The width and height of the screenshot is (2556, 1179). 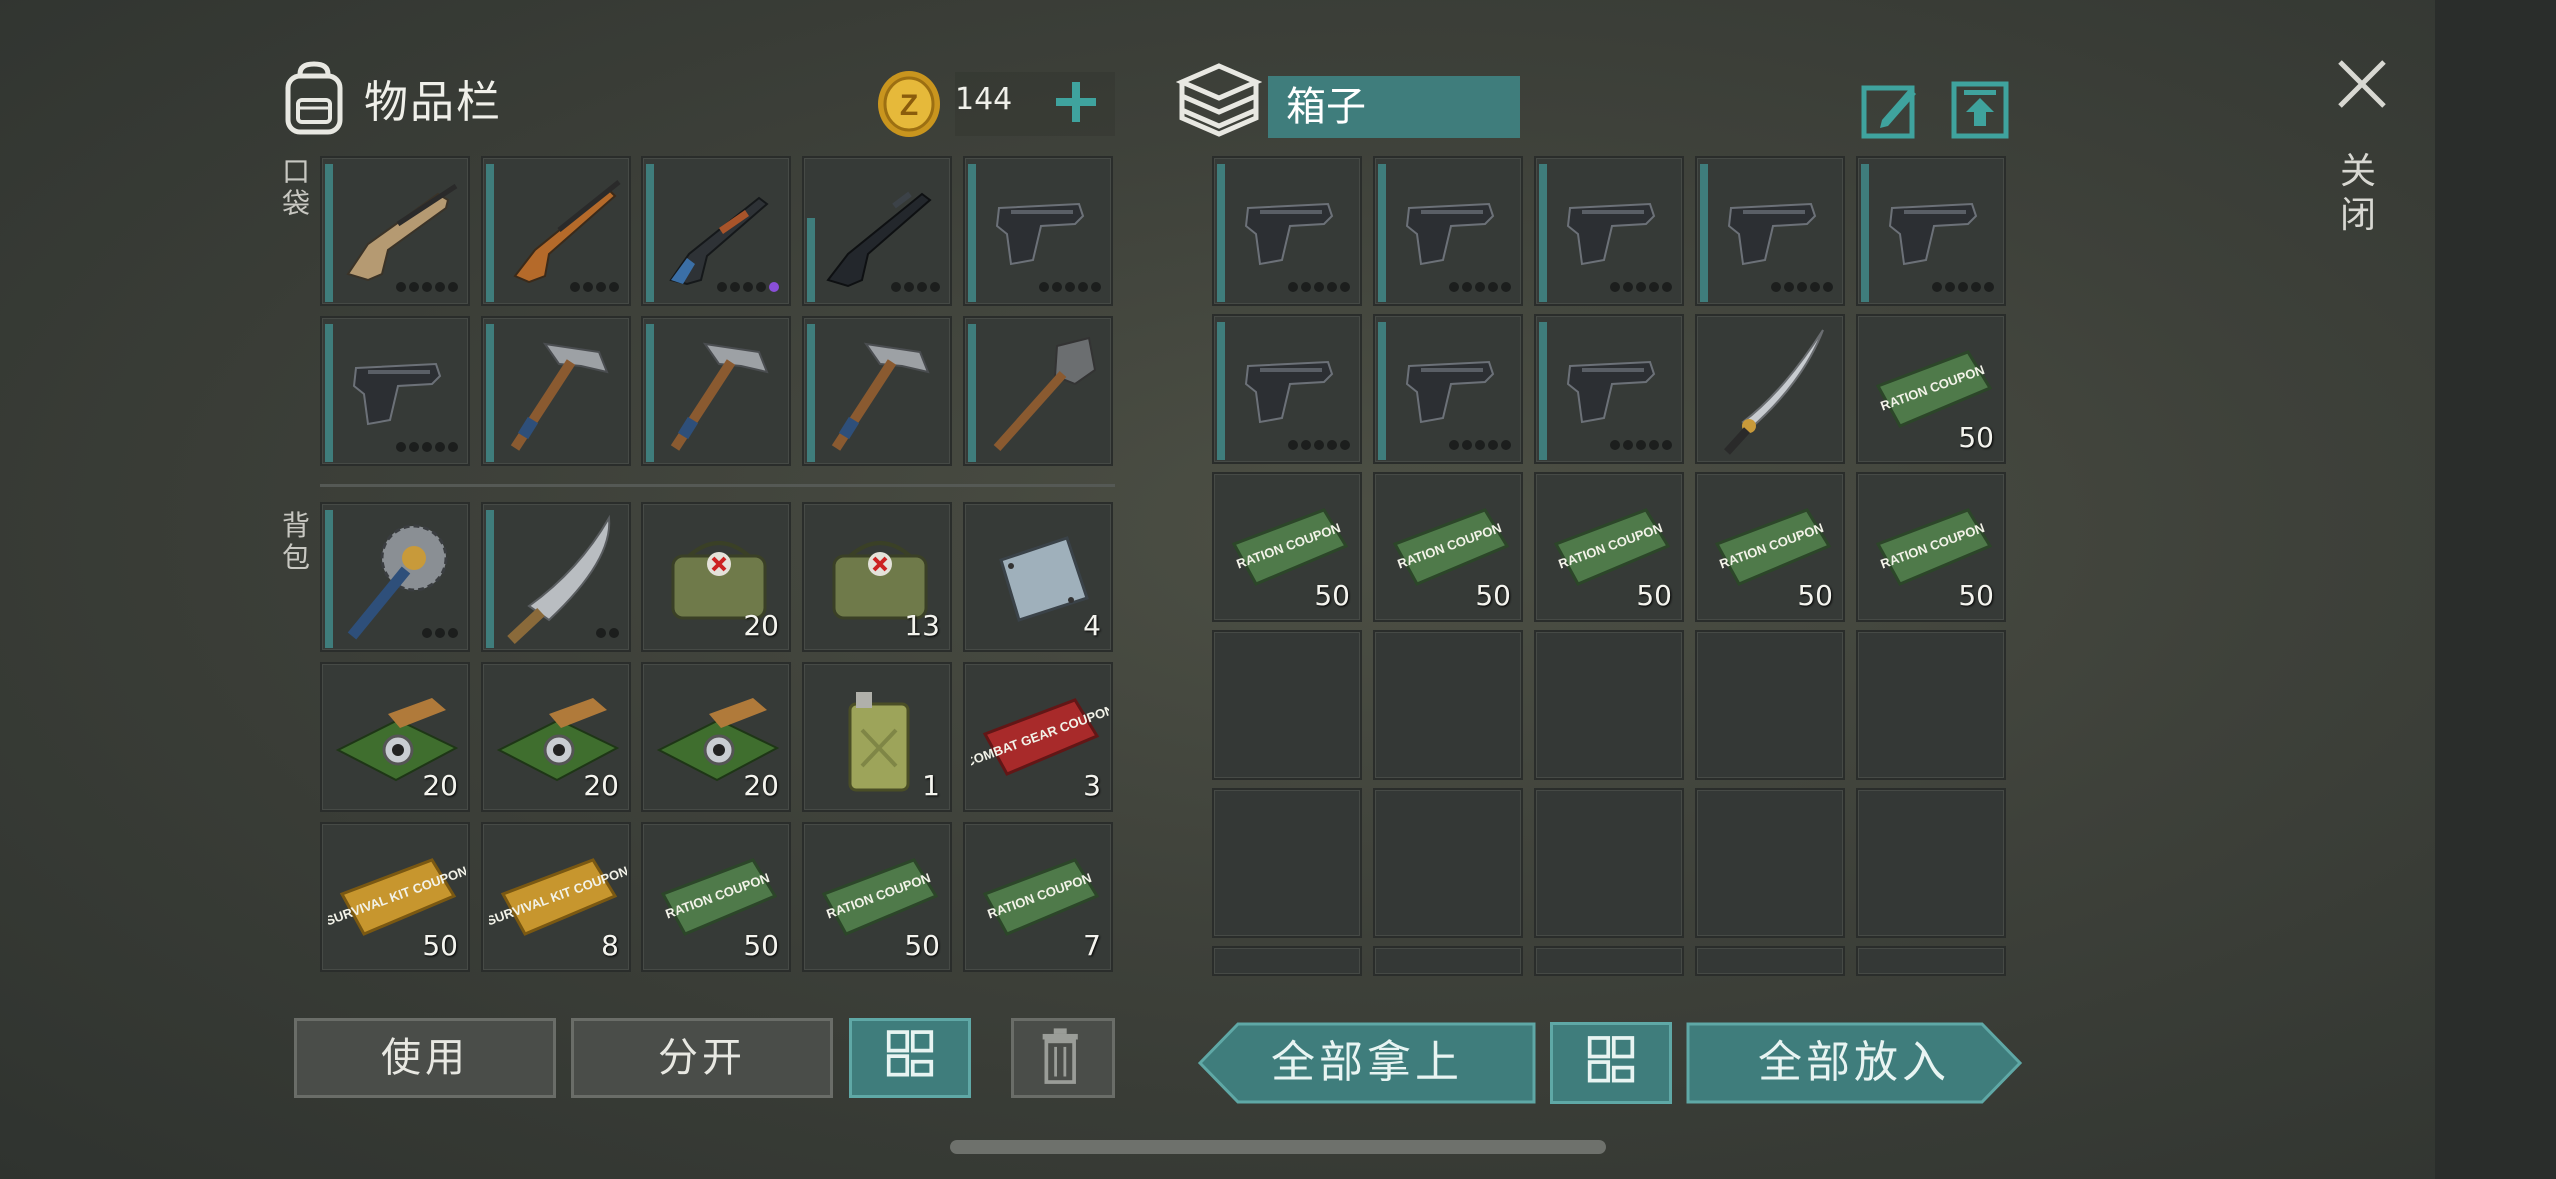 I want to click on backpack-slot: 4, so click(x=1038, y=577).